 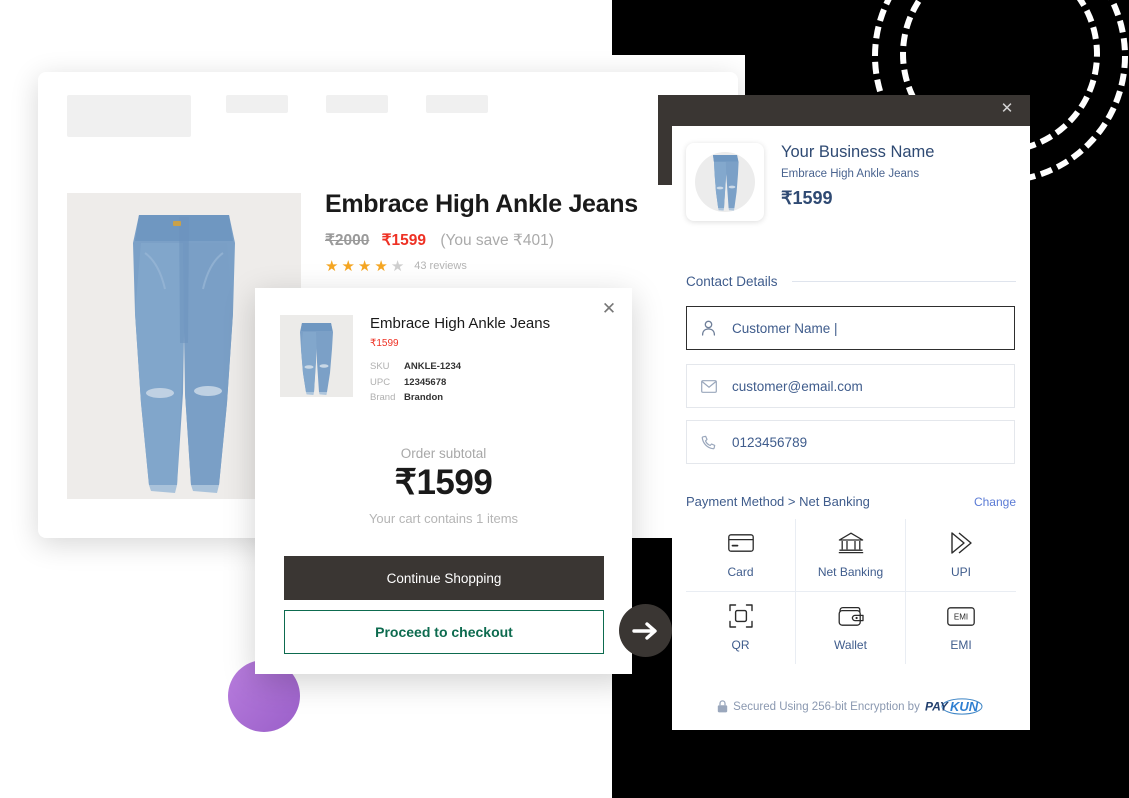 I want to click on checkout-product-name: Embrace High Ankle Jeans, so click(x=850, y=174).